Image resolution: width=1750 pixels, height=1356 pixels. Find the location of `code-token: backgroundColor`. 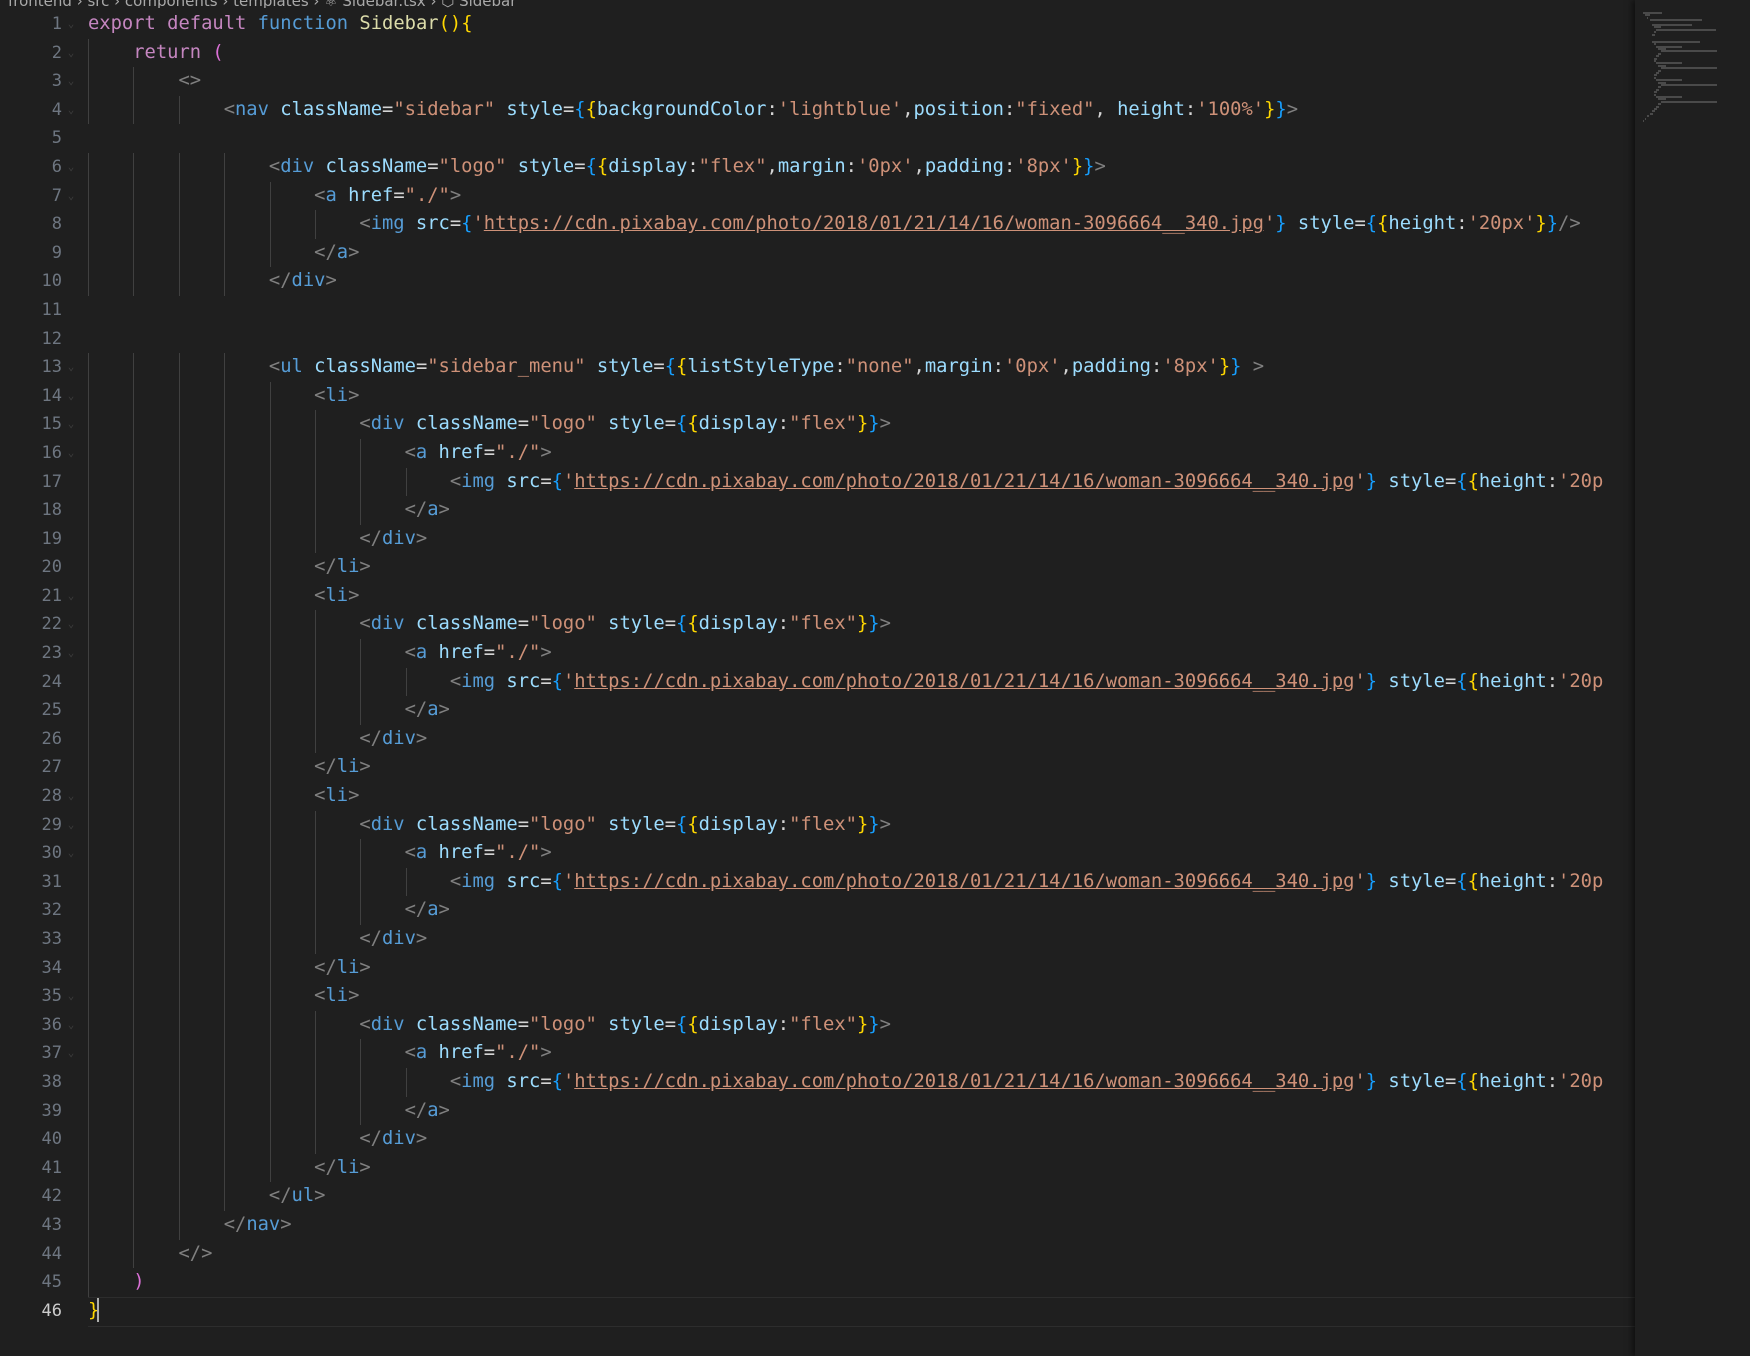

code-token: backgroundColor is located at coordinates (681, 109).